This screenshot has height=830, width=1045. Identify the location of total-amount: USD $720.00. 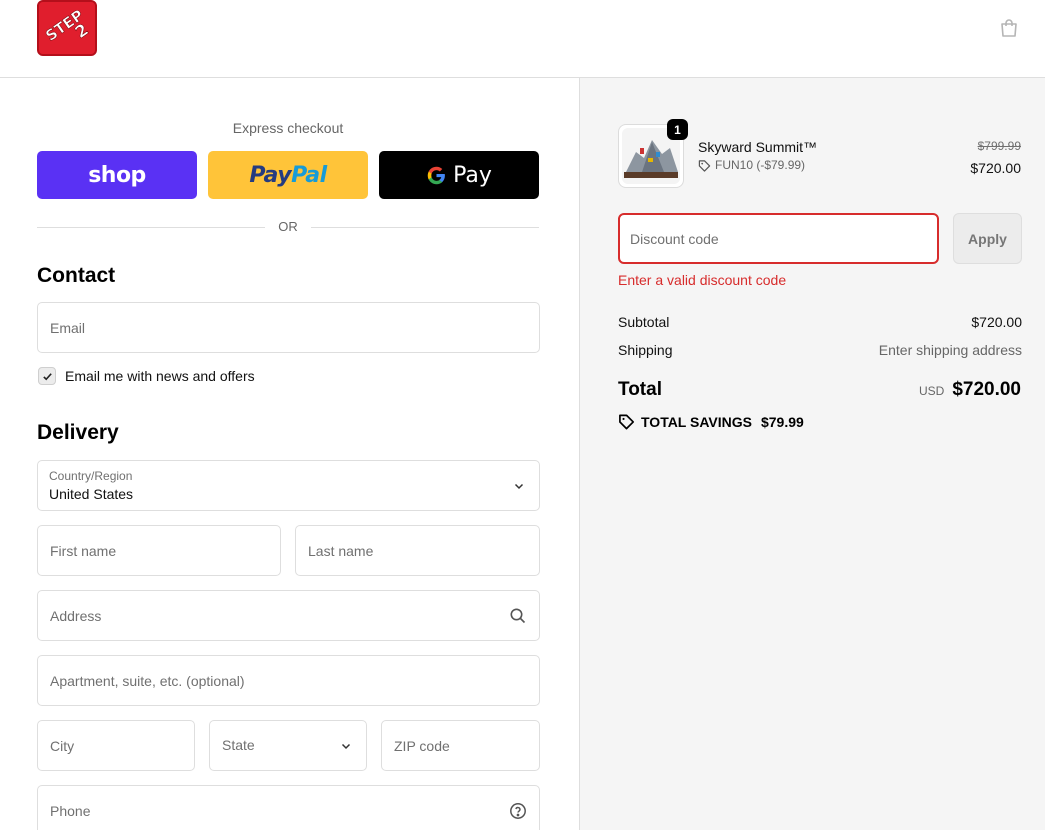
(970, 390).